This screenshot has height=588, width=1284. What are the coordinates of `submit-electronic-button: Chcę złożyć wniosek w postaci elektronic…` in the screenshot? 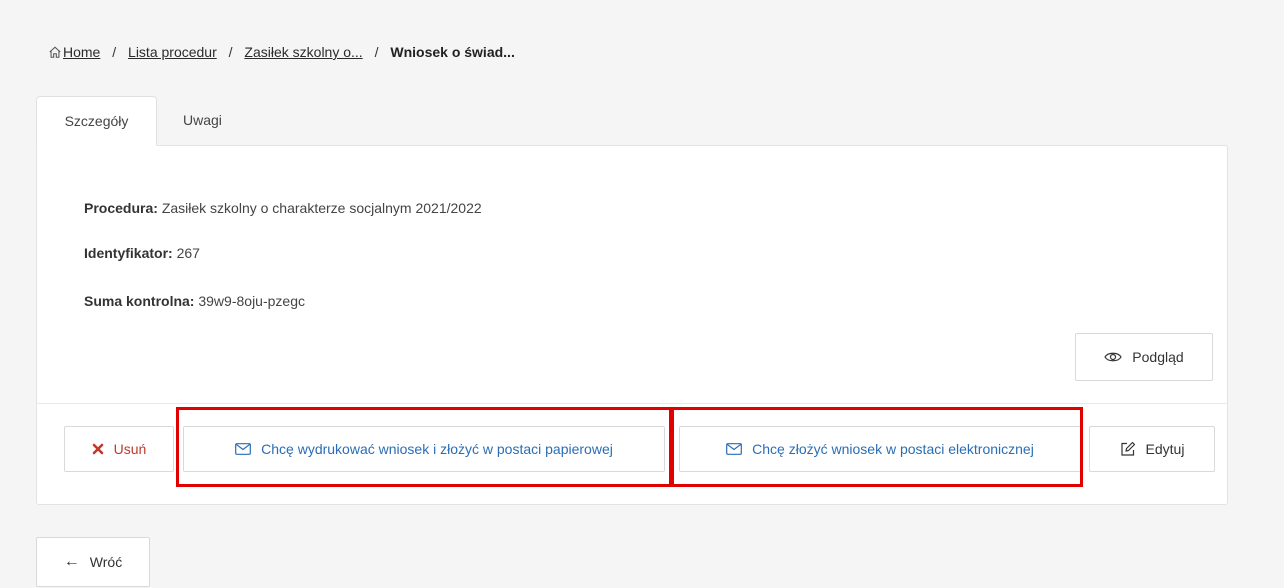 It's located at (880, 449).